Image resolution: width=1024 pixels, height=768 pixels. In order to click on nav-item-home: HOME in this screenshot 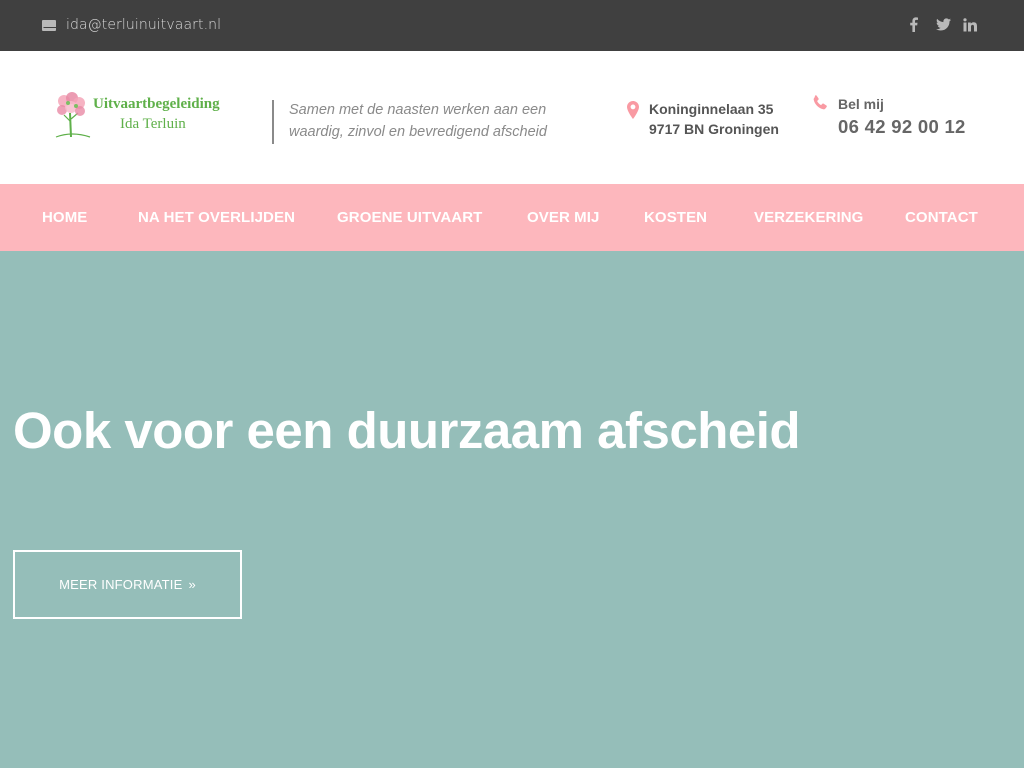, I will do `click(64, 217)`.